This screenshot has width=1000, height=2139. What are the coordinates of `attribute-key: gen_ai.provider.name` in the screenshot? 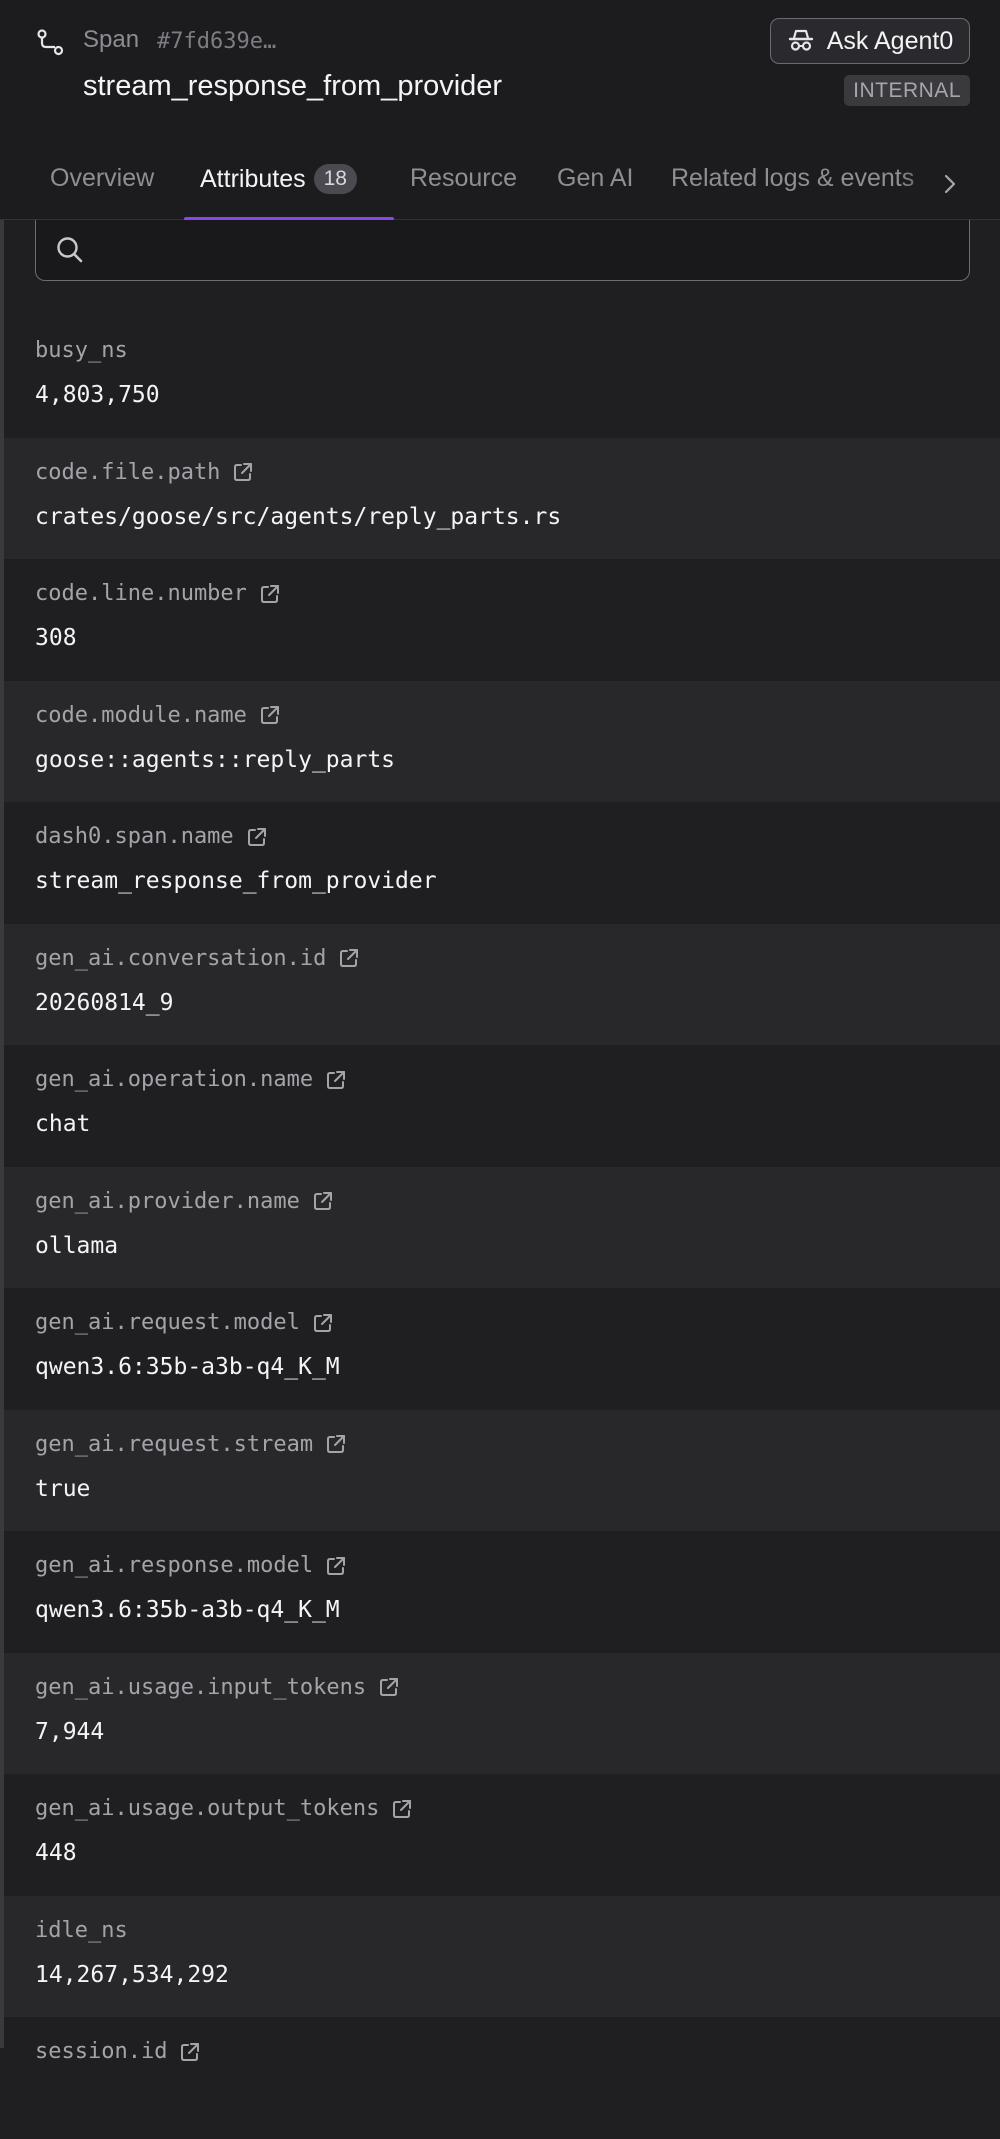 It's located at (184, 1201).